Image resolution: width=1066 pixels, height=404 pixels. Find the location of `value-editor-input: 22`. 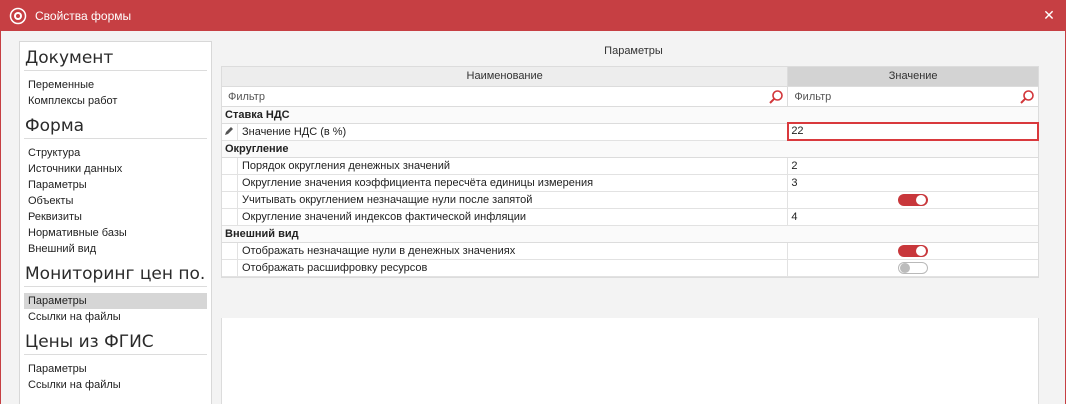

value-editor-input: 22 is located at coordinates (913, 131).